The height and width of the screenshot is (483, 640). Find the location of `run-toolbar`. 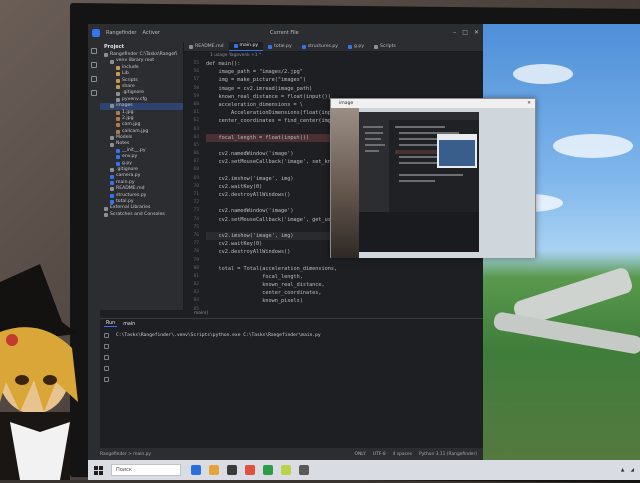

run-toolbar is located at coordinates (106, 389).